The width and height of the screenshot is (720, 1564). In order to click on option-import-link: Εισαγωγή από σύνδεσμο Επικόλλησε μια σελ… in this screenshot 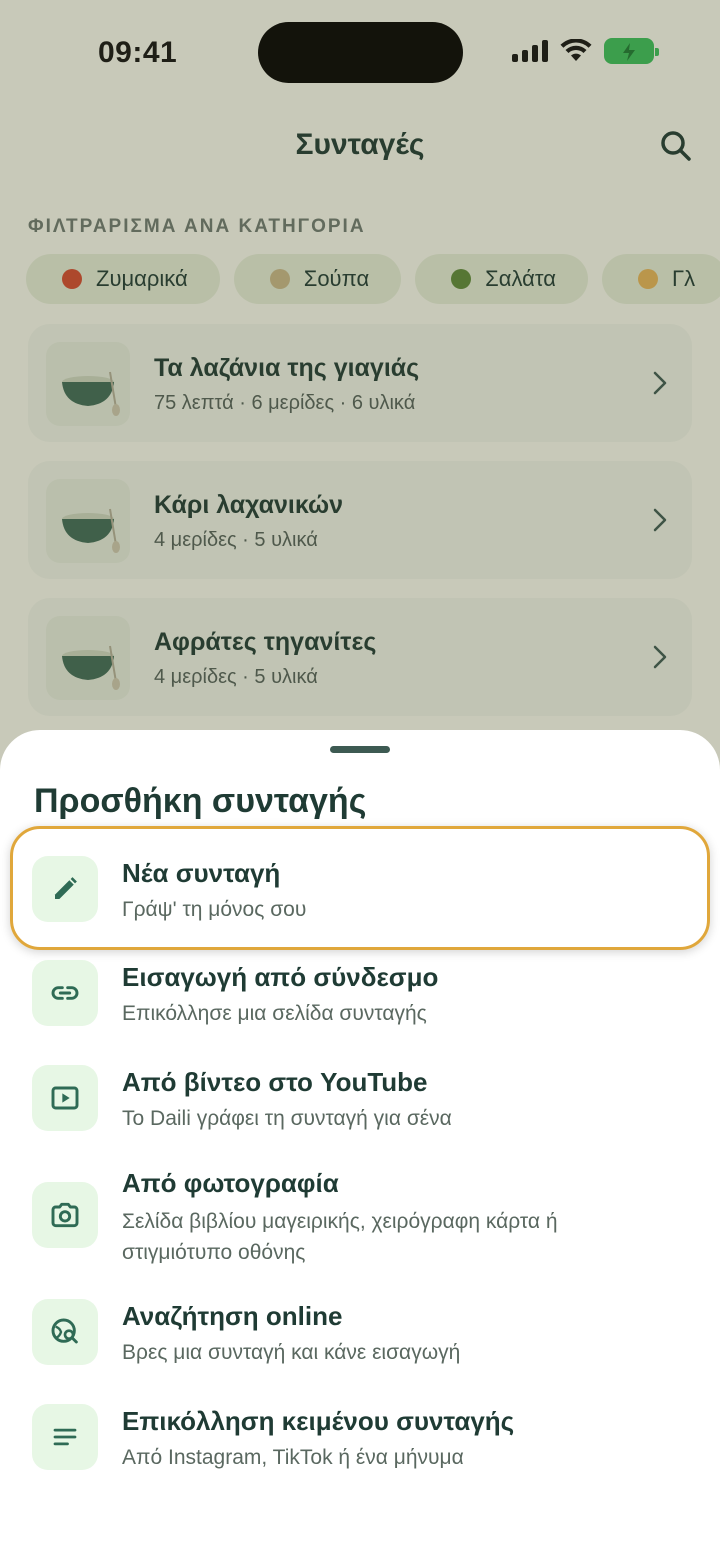, I will do `click(362, 993)`.